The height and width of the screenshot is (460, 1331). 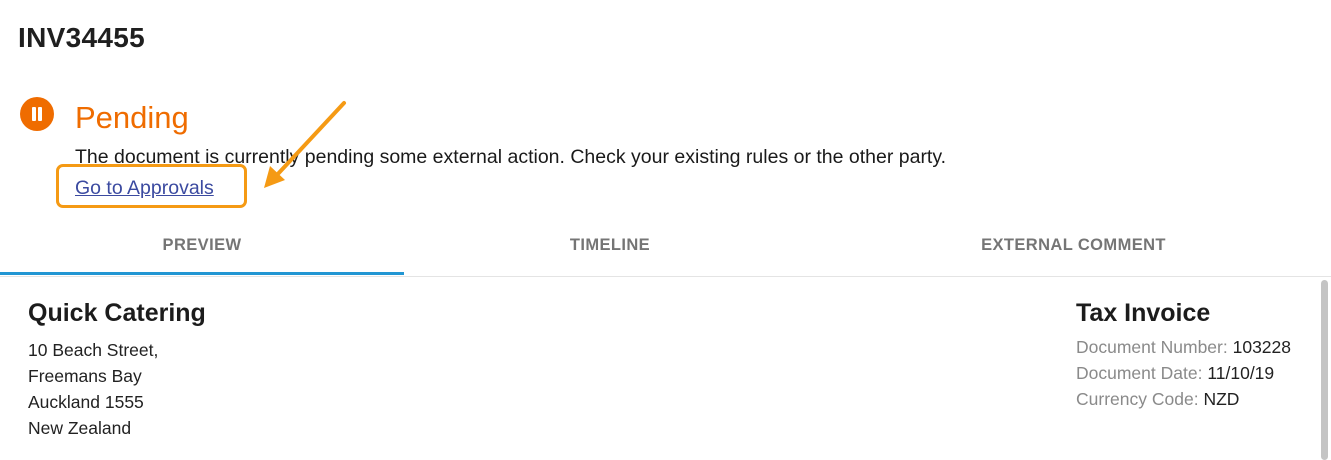 What do you see at coordinates (610, 248) in the screenshot?
I see `tab-timeline: TIMELINE` at bounding box center [610, 248].